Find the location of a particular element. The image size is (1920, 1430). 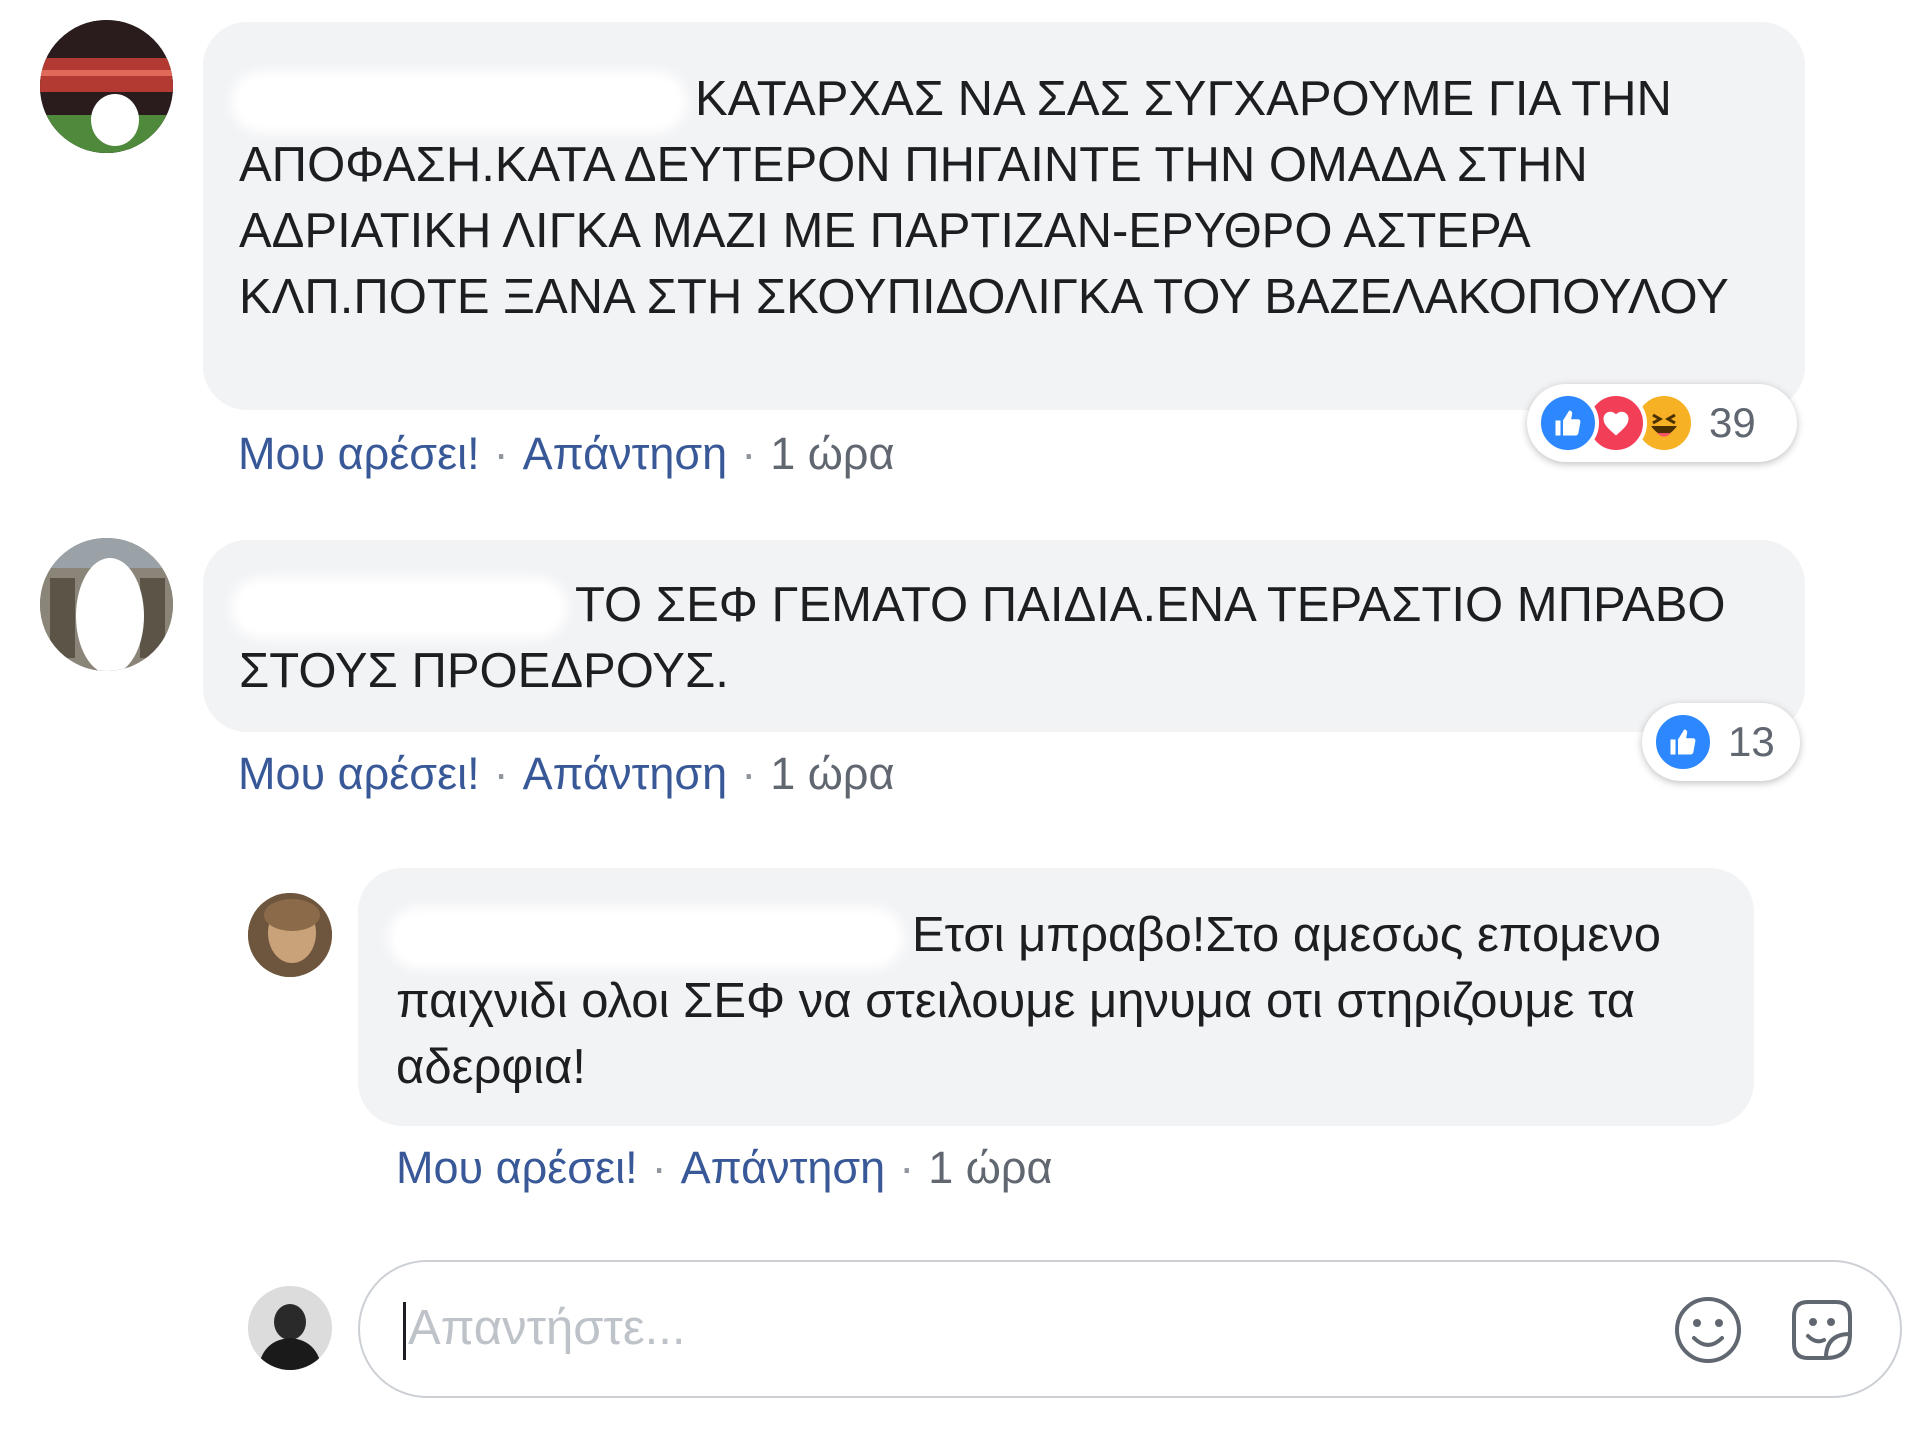

sticker-icon is located at coordinates (1822, 1330).